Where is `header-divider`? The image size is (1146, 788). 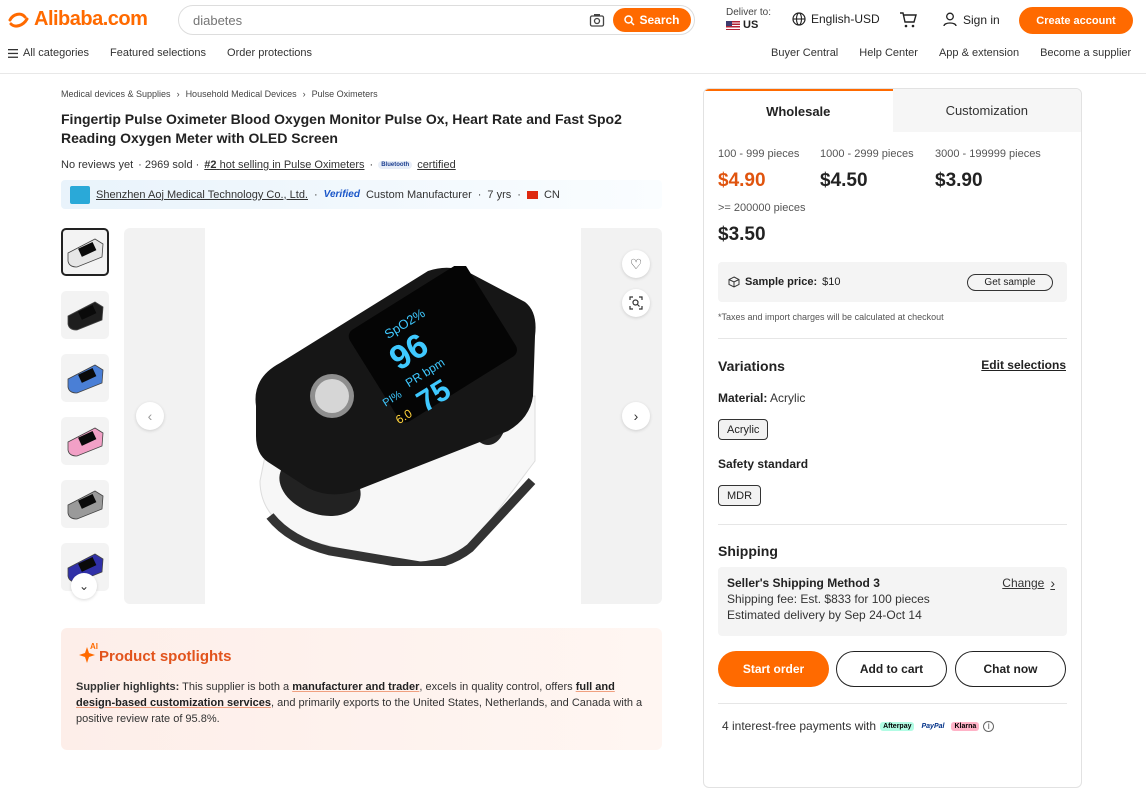 header-divider is located at coordinates (573, 73).